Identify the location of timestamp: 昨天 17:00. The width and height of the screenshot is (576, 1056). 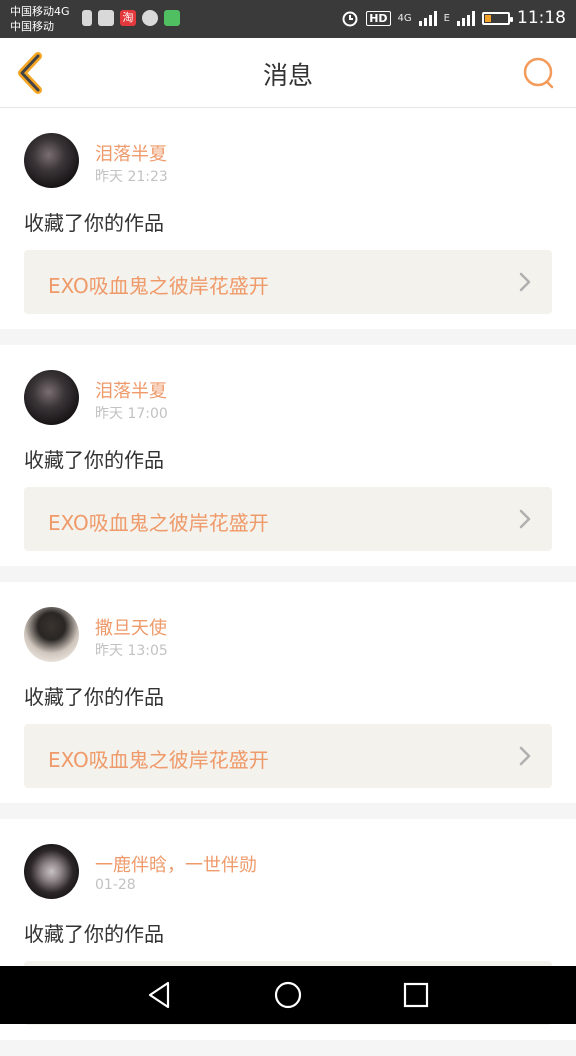
(131, 414).